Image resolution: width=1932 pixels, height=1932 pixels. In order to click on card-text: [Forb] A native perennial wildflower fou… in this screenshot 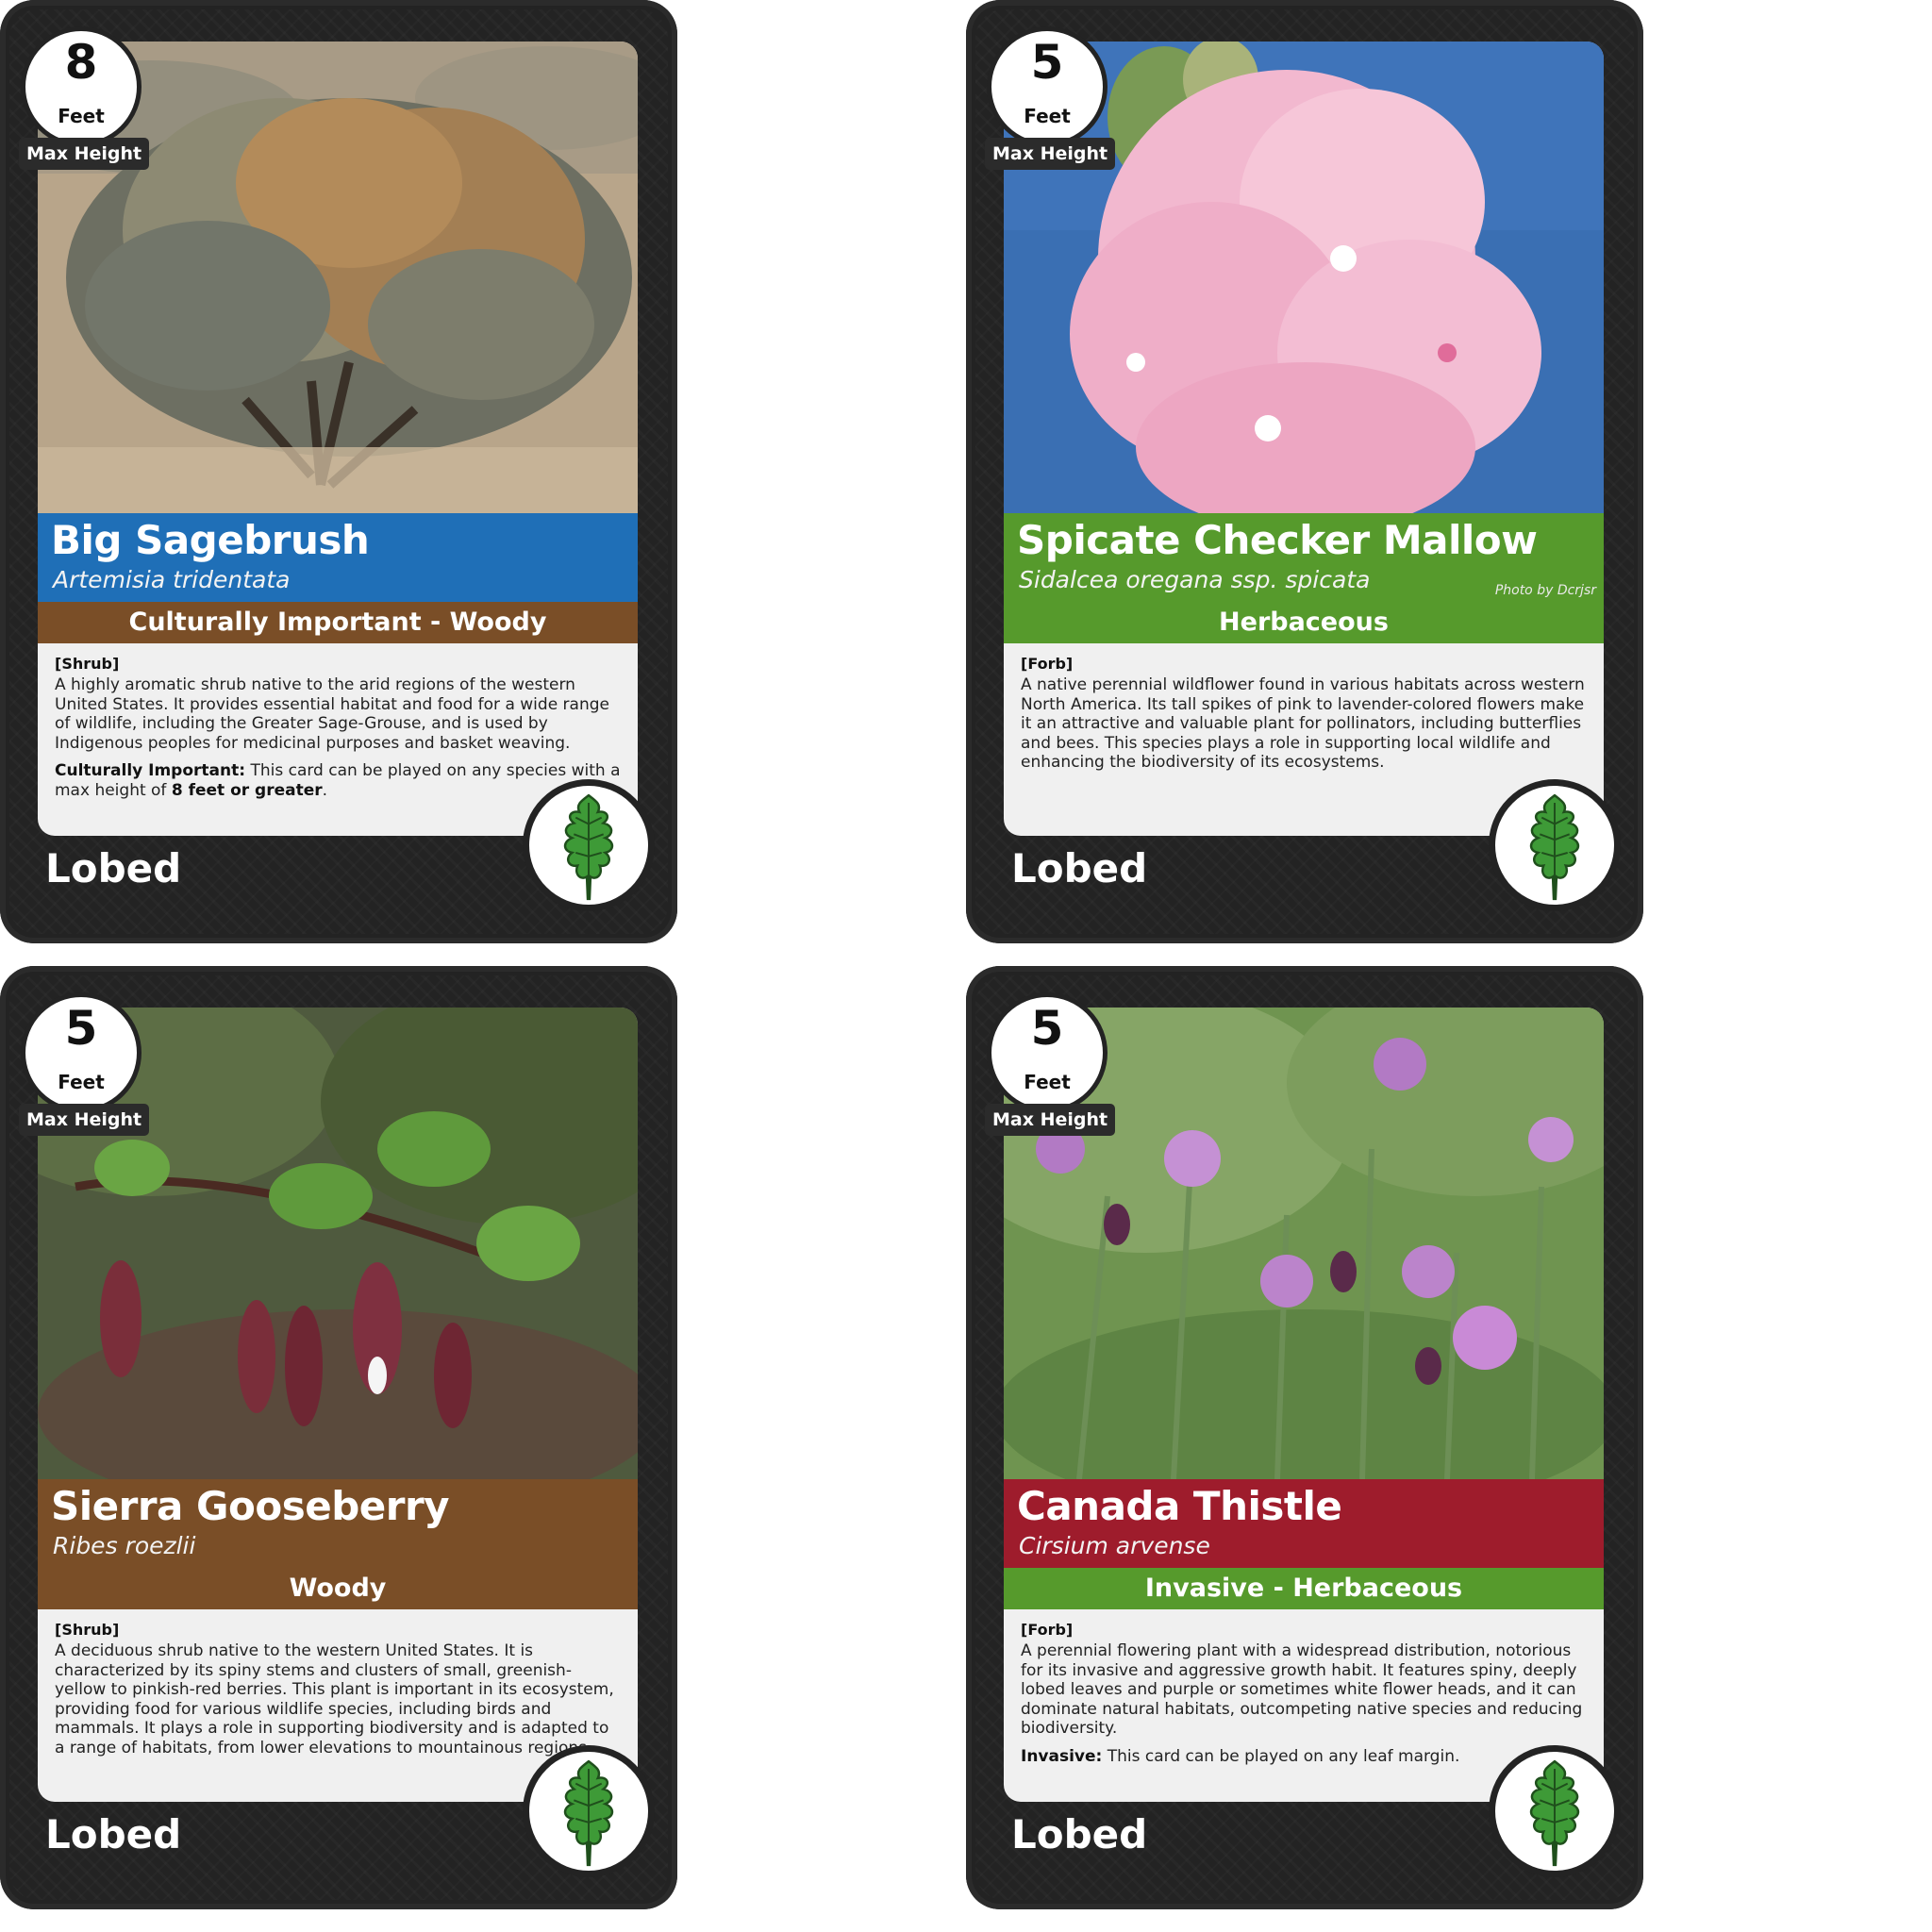, I will do `click(1304, 714)`.